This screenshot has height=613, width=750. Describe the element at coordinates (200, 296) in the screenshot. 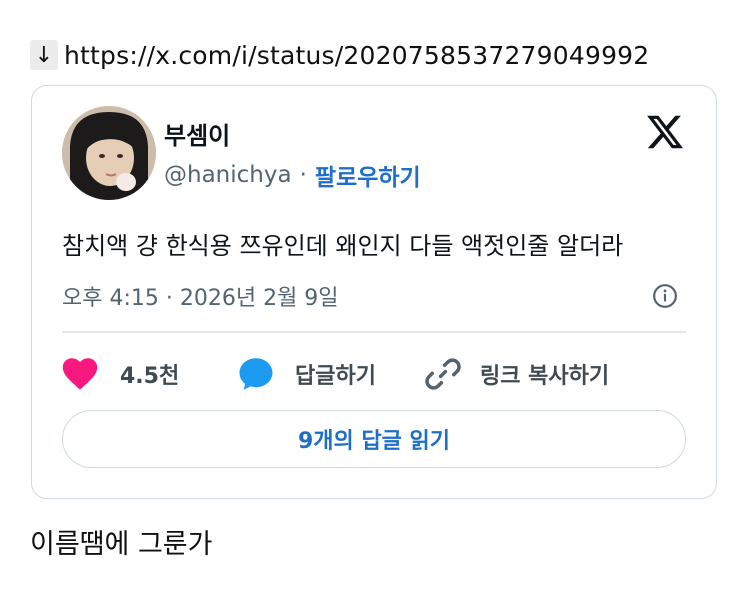

I see `tweet-timestamp: 오후 4:15 · 2026년 2월 9일` at that location.